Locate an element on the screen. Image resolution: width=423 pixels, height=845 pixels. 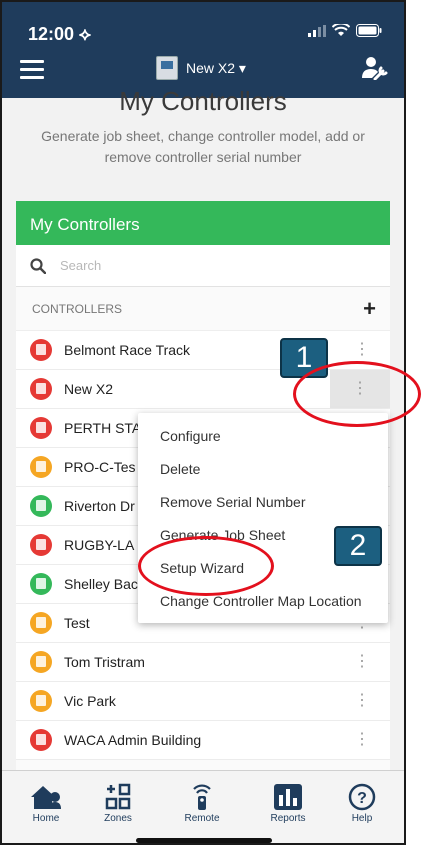
controllers-section-header: CONTROLLERS + is located at coordinates (203, 309).